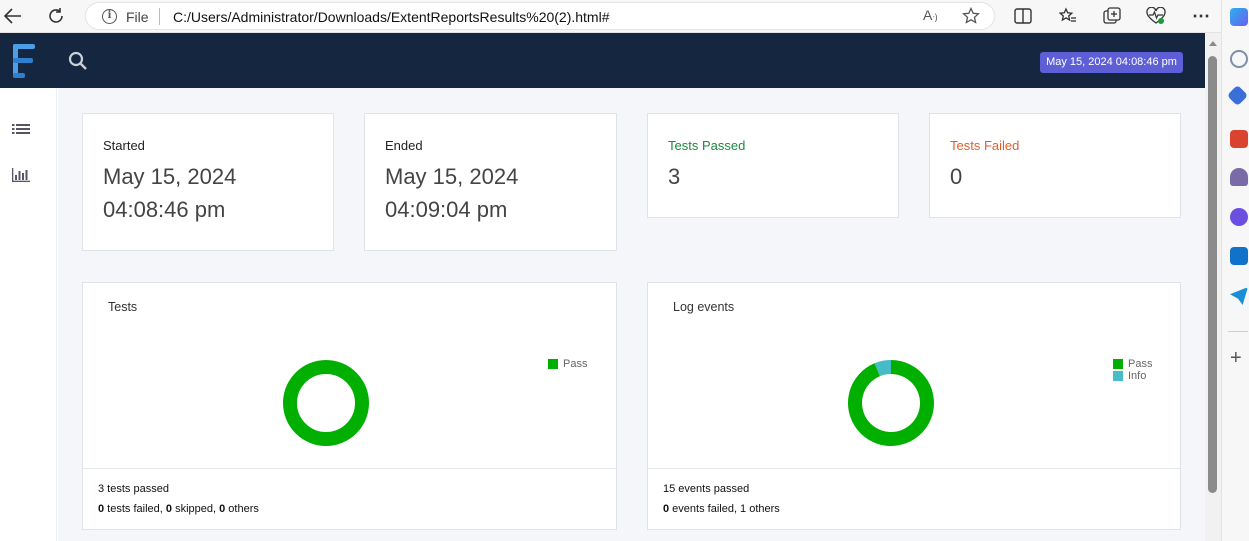 Image resolution: width=1249 pixels, height=541 pixels. Describe the element at coordinates (78, 61) in the screenshot. I see `search-icon` at that location.